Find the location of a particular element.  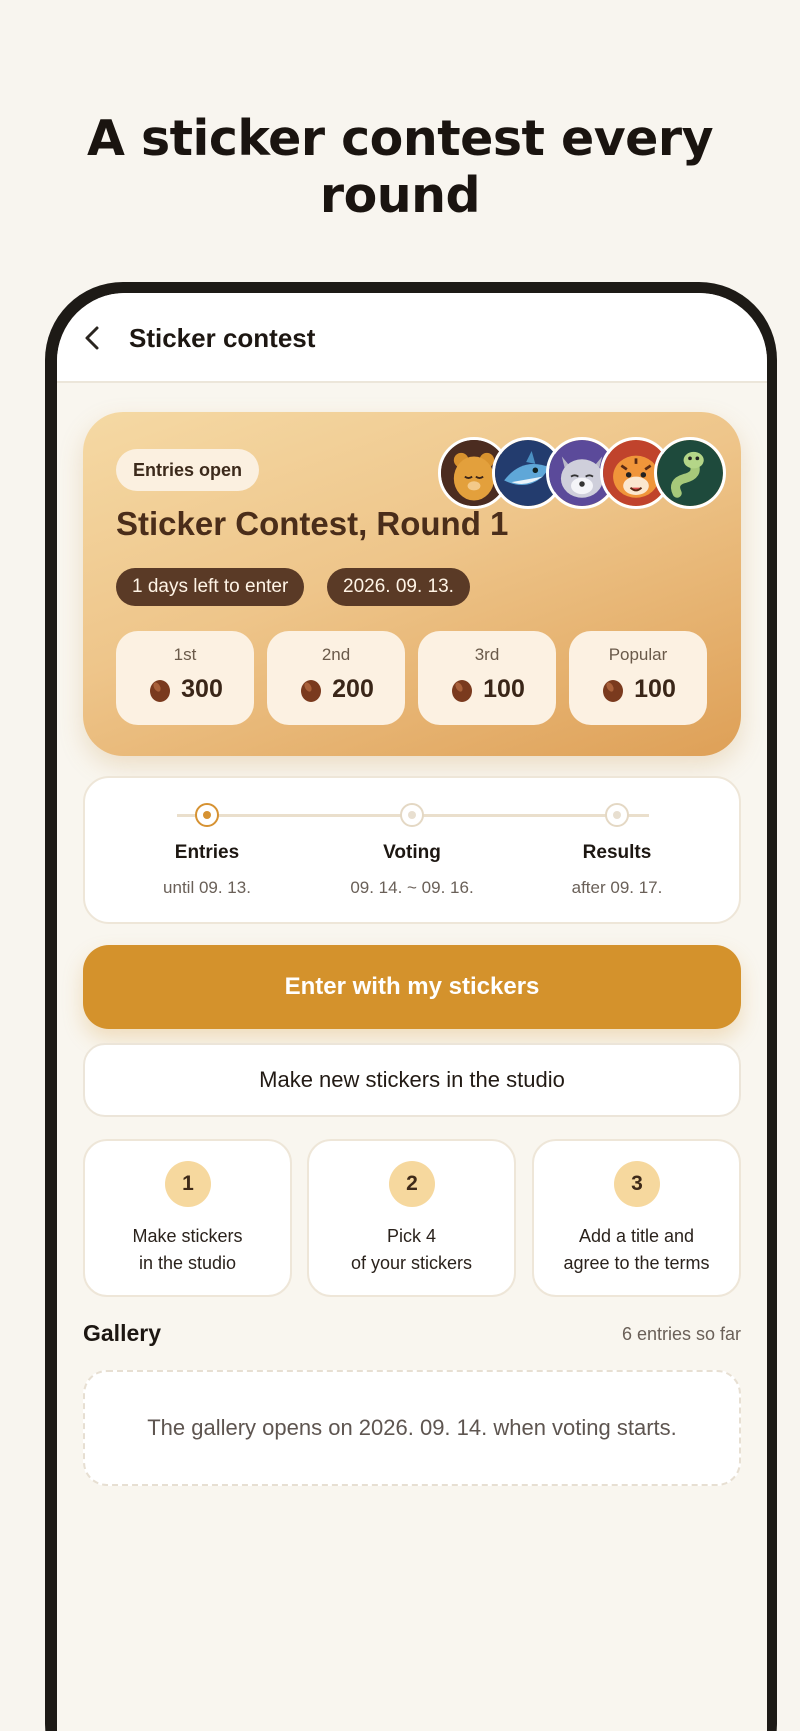

step-line: Make stickers is located at coordinates (187, 1236).